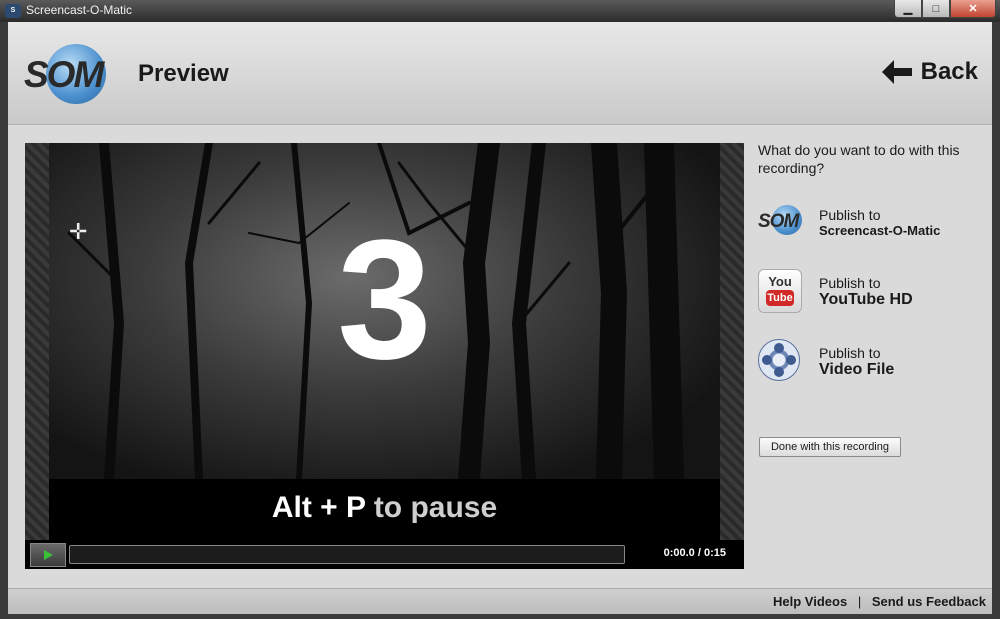  What do you see at coordinates (973, 9) in the screenshot?
I see `close-button: ✕` at bounding box center [973, 9].